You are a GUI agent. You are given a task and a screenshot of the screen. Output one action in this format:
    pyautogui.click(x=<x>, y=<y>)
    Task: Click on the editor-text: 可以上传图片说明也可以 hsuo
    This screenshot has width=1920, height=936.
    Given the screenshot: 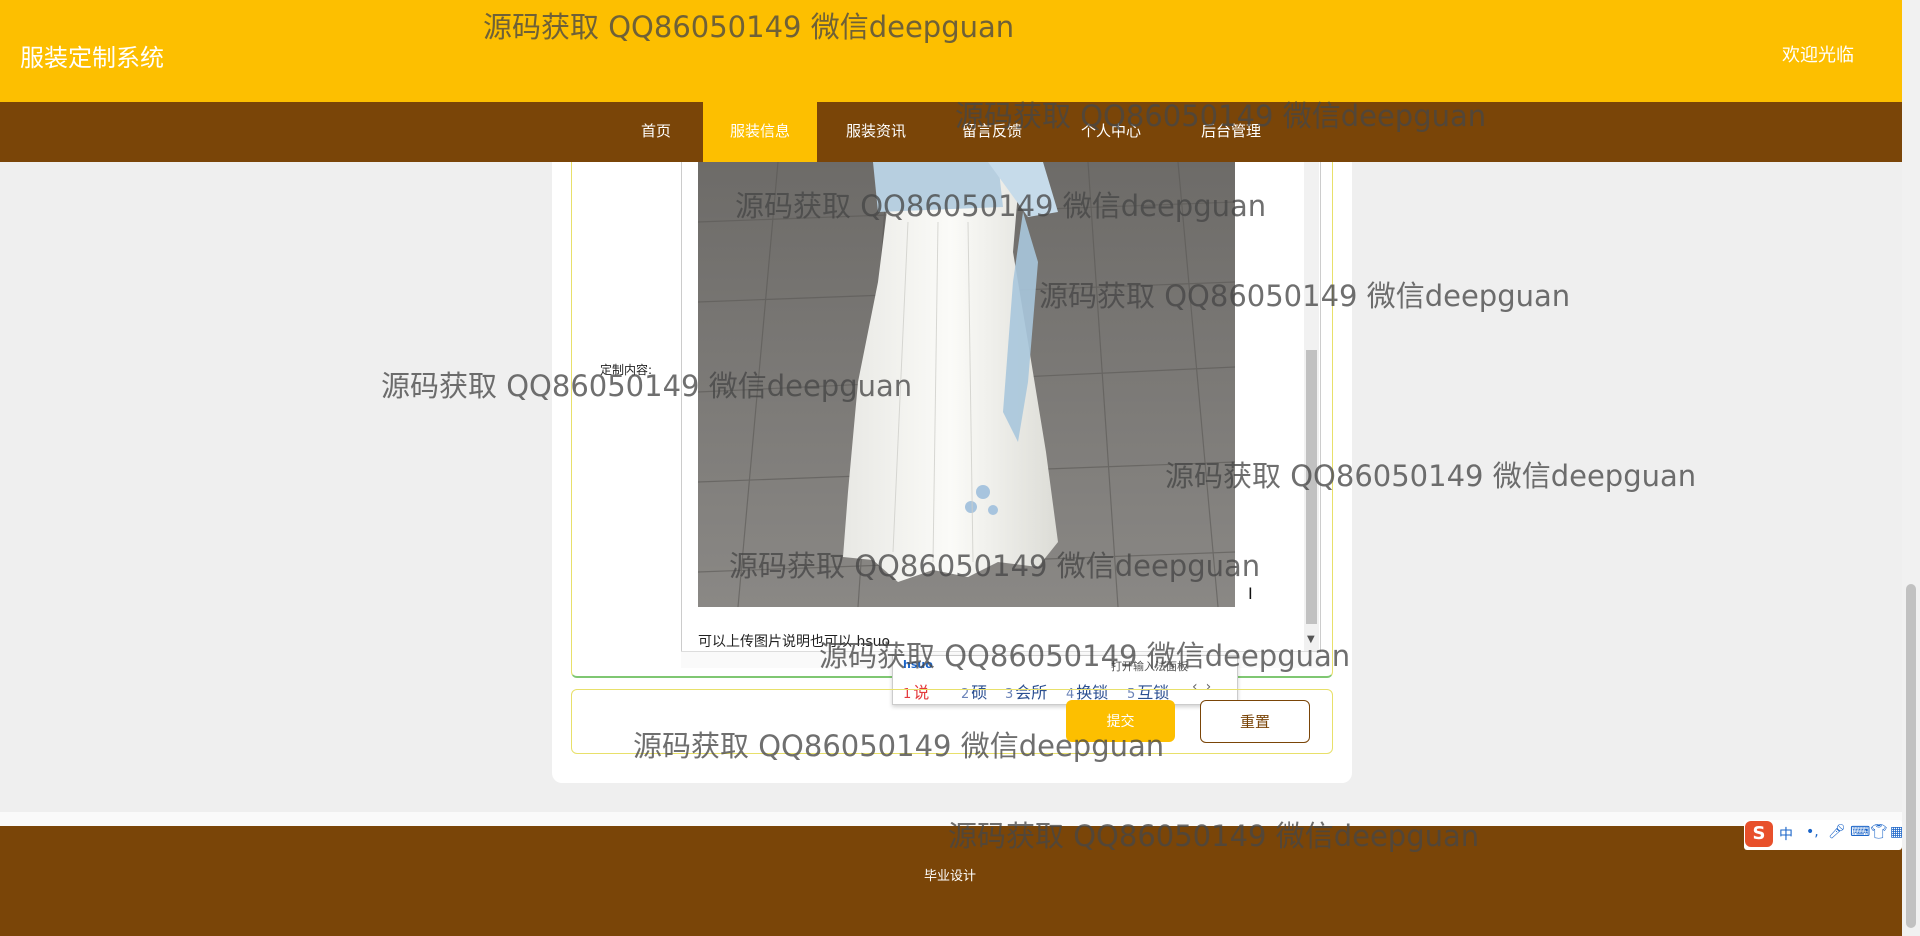 What is the action you would take?
    pyautogui.click(x=794, y=641)
    